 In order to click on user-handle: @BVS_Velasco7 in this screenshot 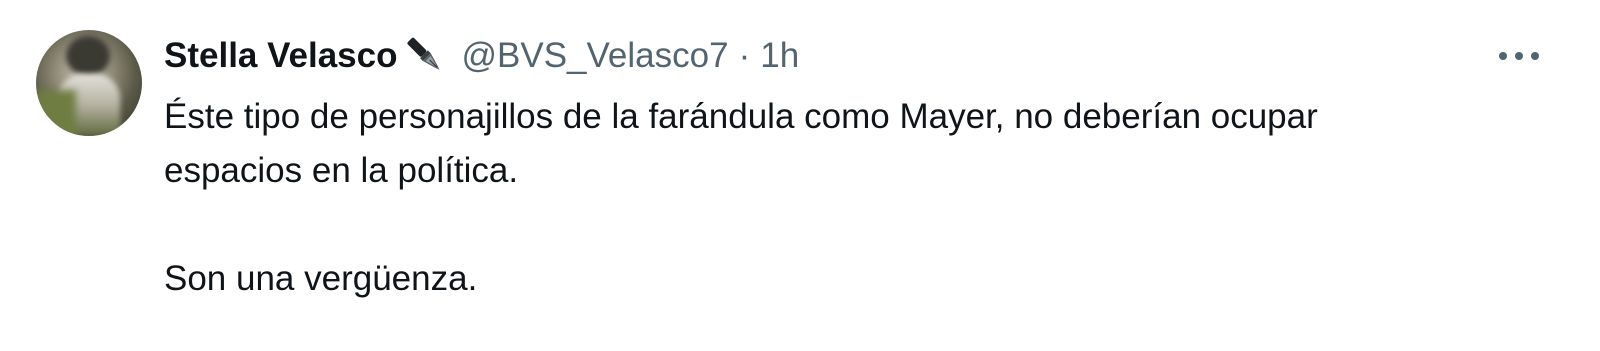, I will do `click(594, 56)`.